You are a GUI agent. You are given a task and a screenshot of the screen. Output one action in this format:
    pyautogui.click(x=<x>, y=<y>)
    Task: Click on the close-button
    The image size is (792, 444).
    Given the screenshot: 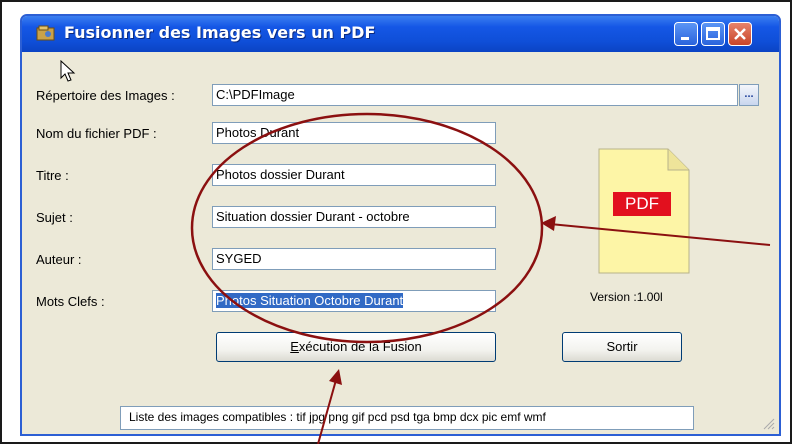 What is the action you would take?
    pyautogui.click(x=740, y=34)
    